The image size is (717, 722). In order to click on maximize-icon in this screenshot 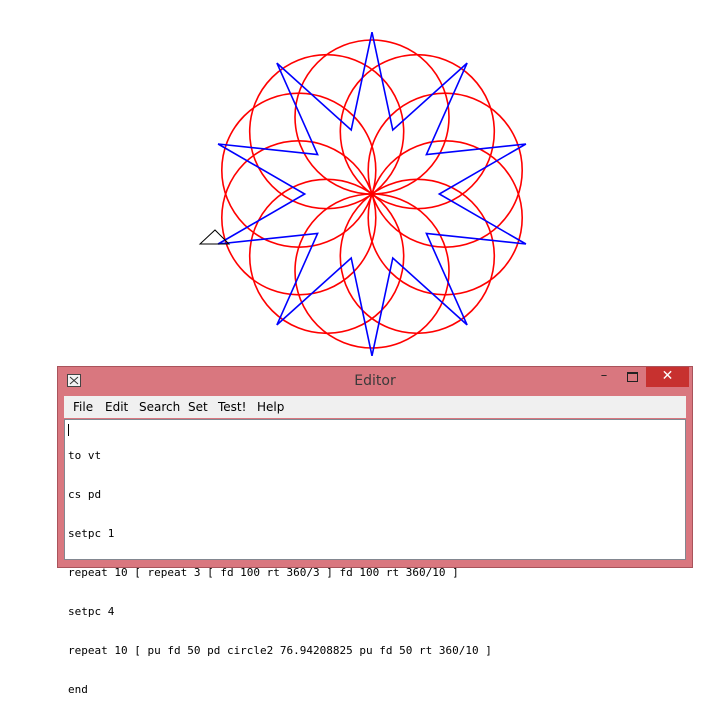, I will do `click(632, 377)`.